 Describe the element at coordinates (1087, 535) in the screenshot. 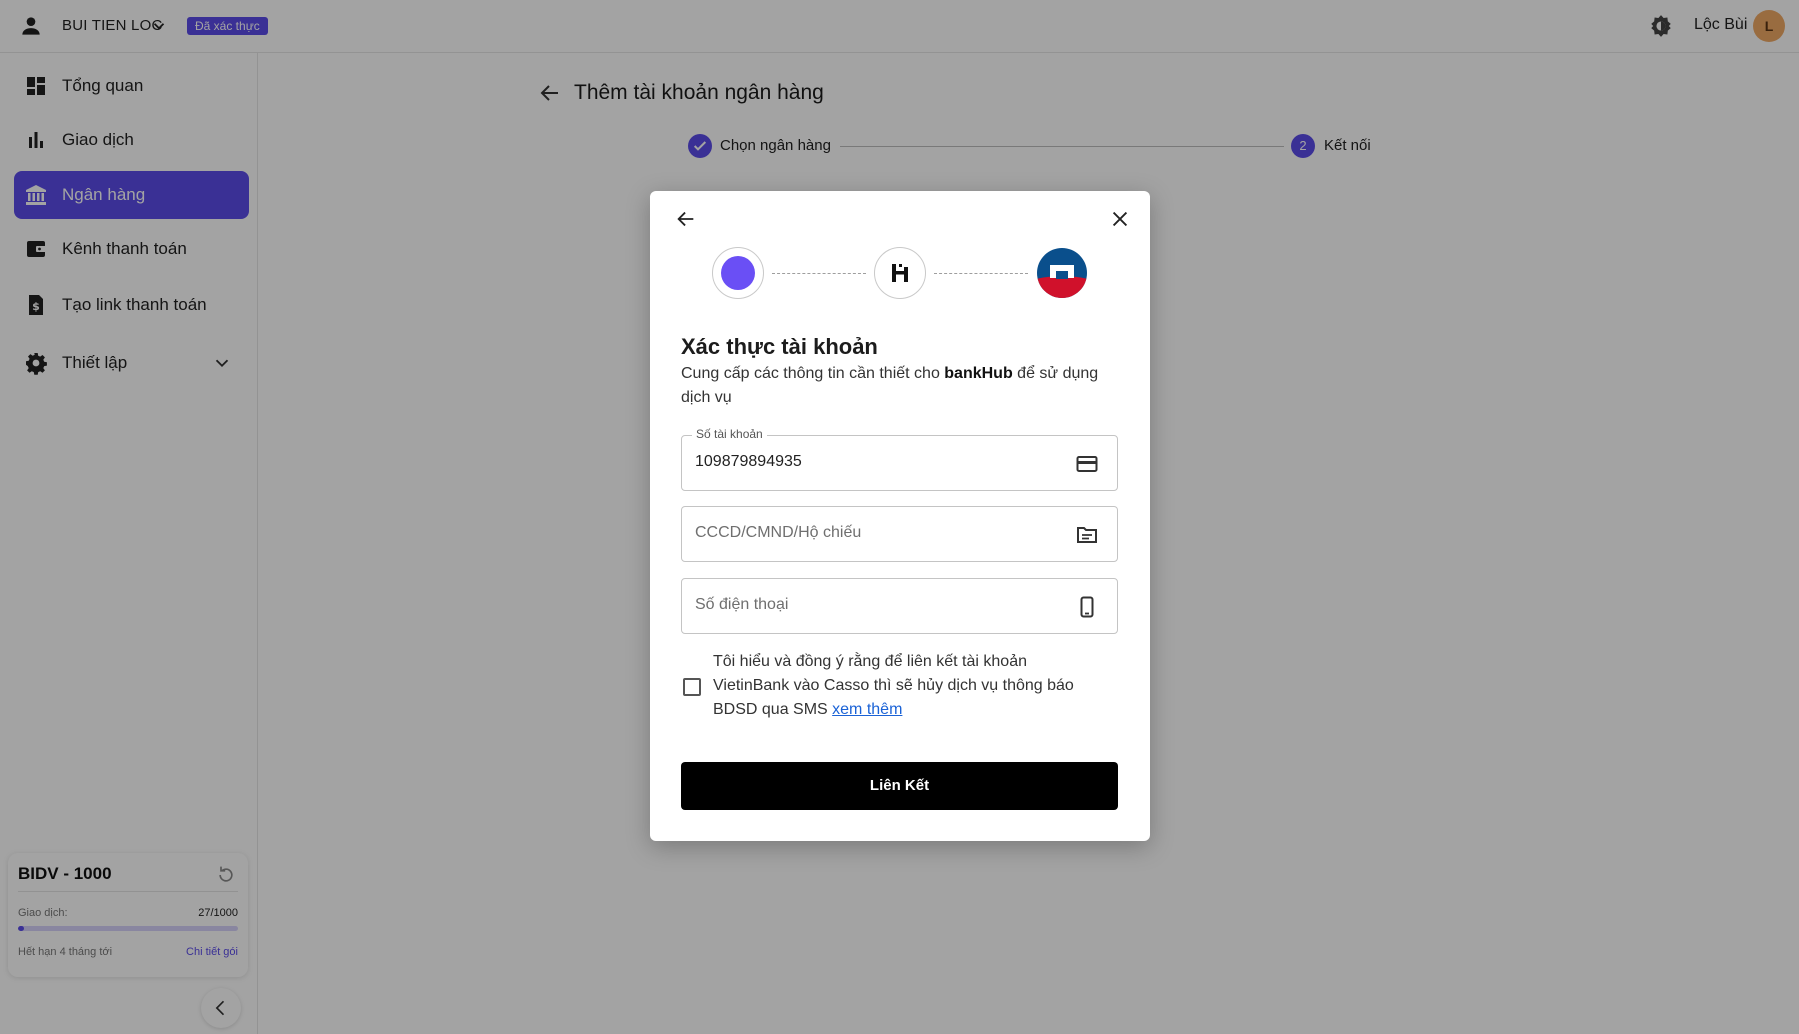

I see `id-card-icon` at that location.